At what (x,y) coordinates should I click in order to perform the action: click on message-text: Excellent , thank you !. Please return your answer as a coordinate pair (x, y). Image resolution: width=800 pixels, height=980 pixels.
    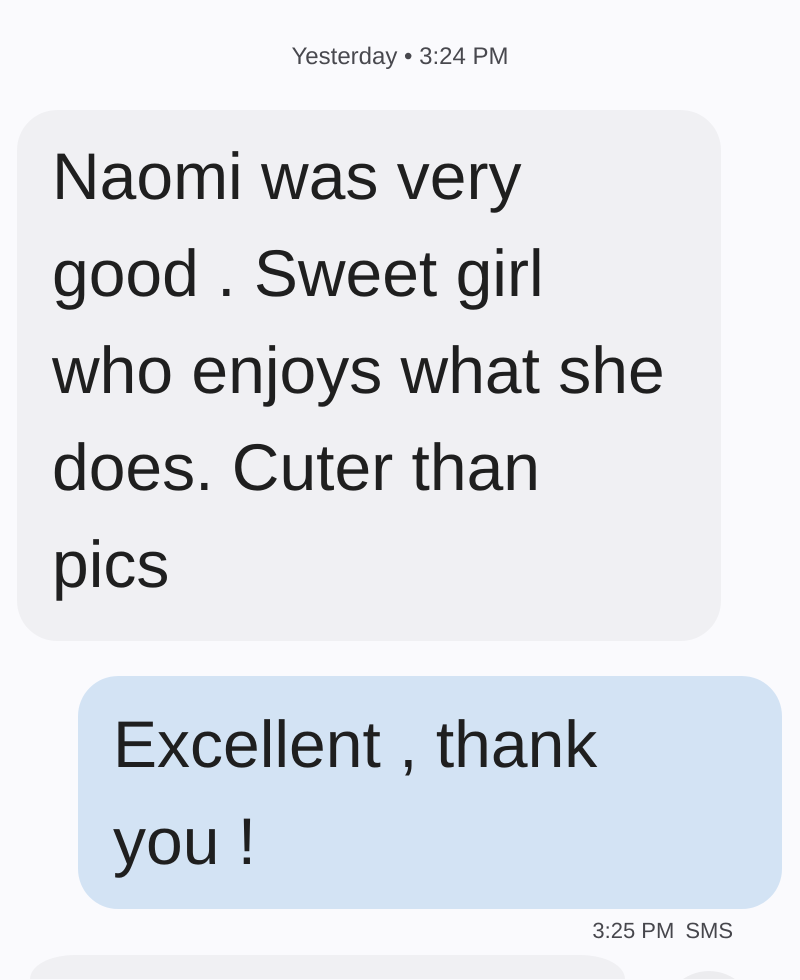
    Looking at the image, I should click on (355, 793).